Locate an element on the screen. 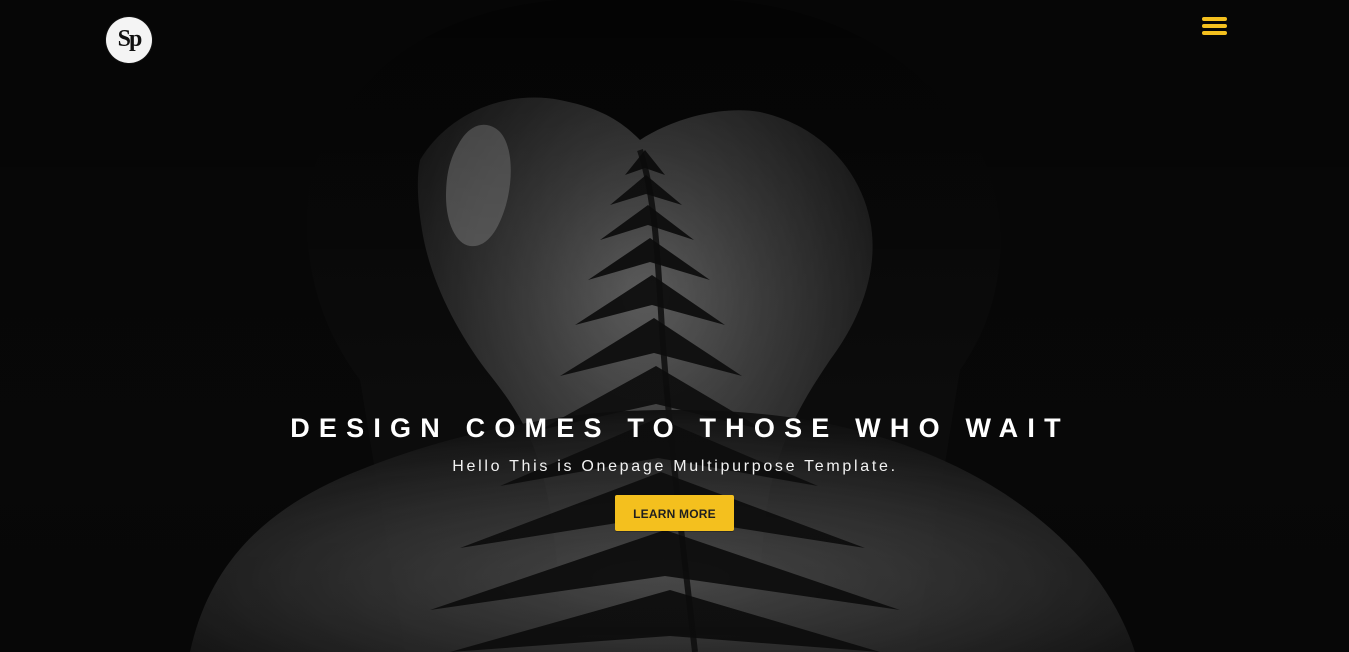 The height and width of the screenshot is (652, 1349). menu-button is located at coordinates (1214, 27).